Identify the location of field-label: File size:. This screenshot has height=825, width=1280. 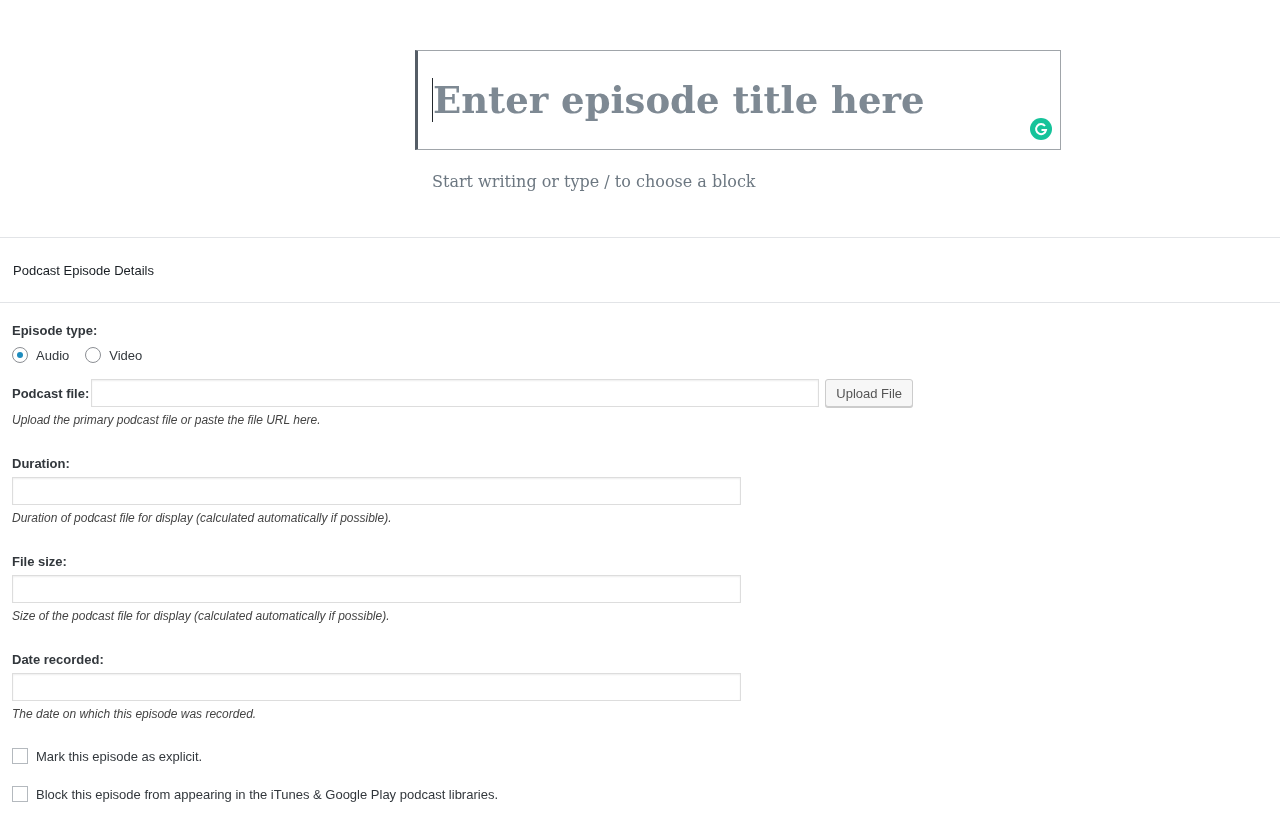
(39, 561).